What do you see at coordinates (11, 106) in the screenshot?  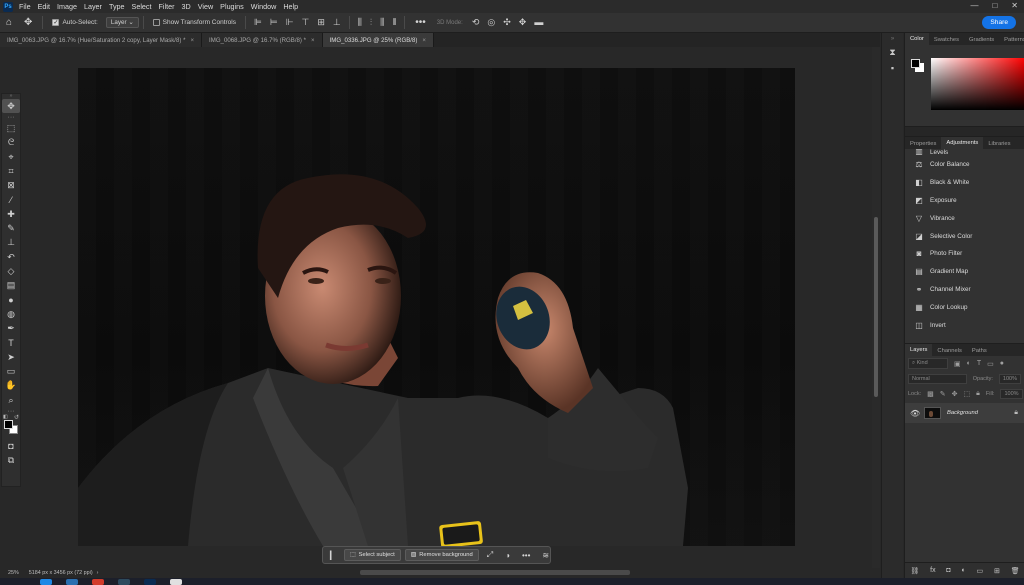 I see `move-tool-icon: ✥` at bounding box center [11, 106].